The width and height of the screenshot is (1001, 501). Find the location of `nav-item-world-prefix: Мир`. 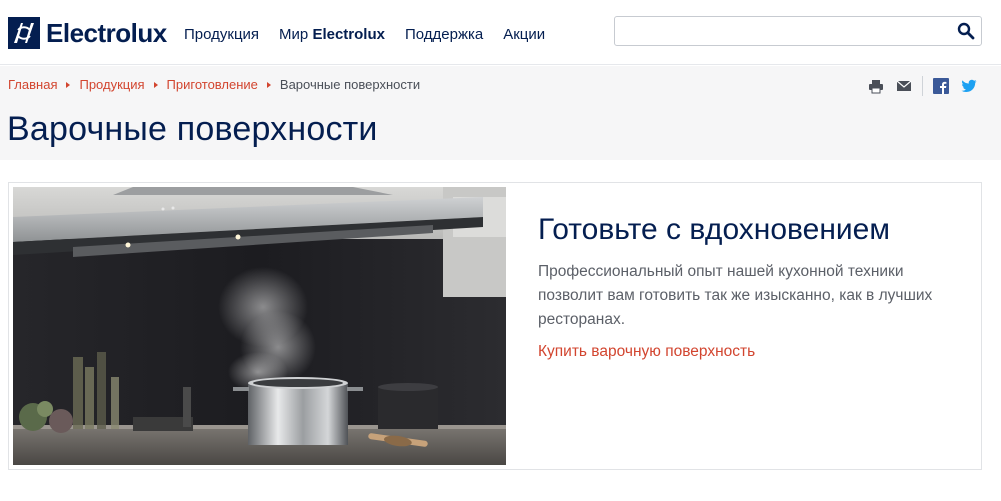

nav-item-world-prefix: Мир is located at coordinates (296, 34).